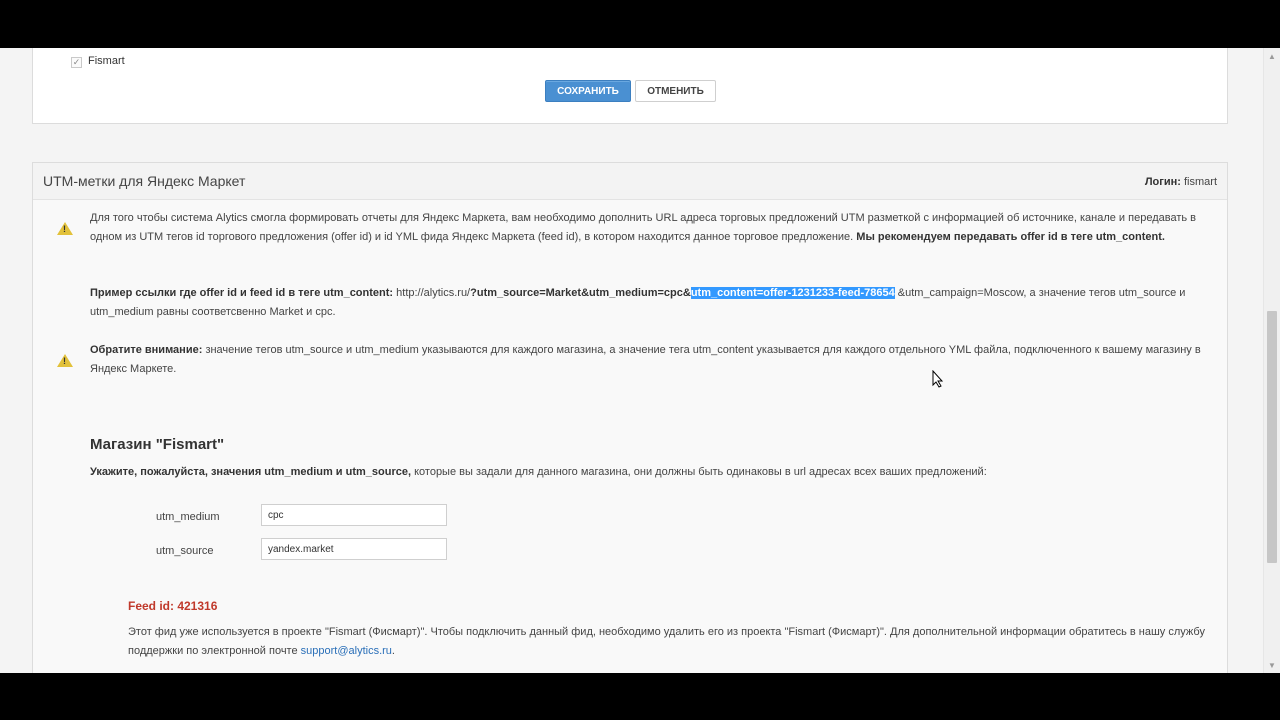 The width and height of the screenshot is (1280, 720). I want to click on feed-message-suffix: ., so click(393, 651).